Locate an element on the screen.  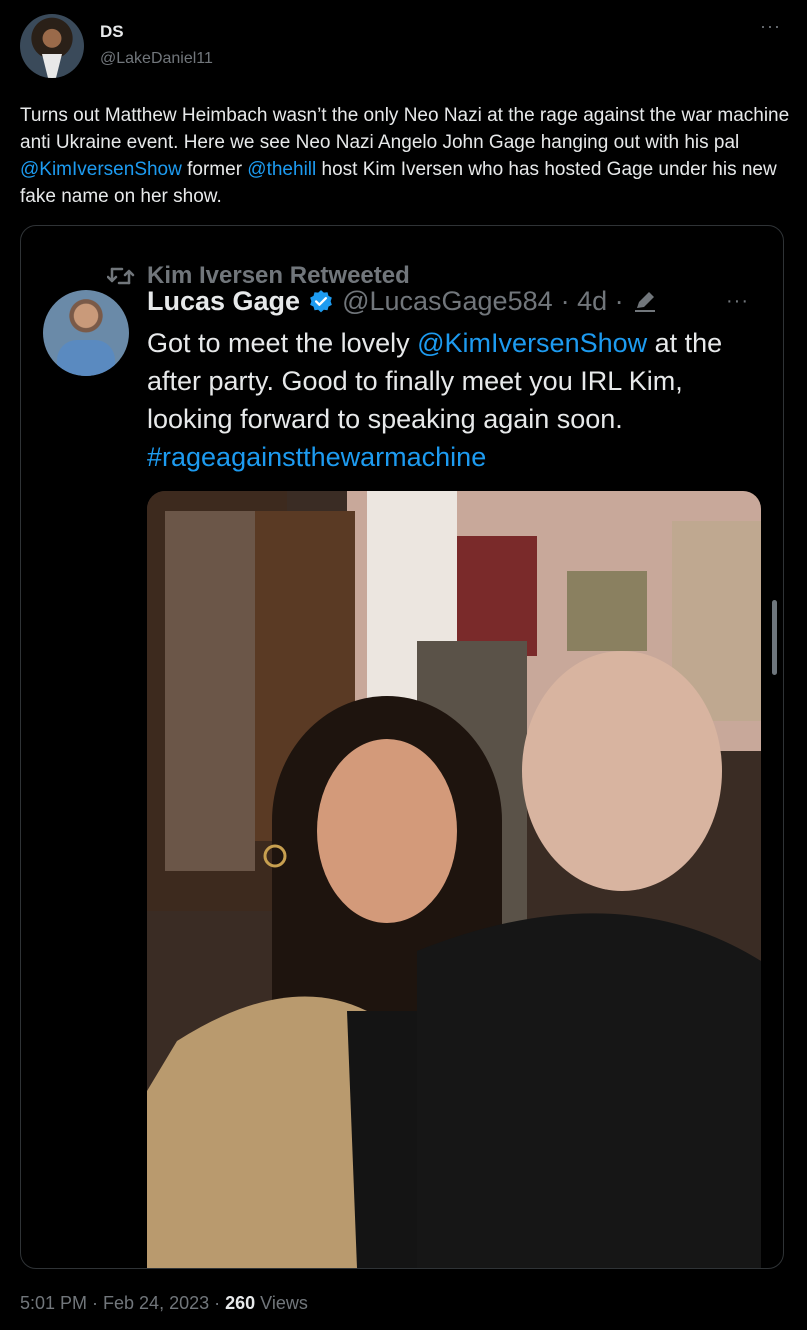
more-icon: ··· is located at coordinates (770, 26).